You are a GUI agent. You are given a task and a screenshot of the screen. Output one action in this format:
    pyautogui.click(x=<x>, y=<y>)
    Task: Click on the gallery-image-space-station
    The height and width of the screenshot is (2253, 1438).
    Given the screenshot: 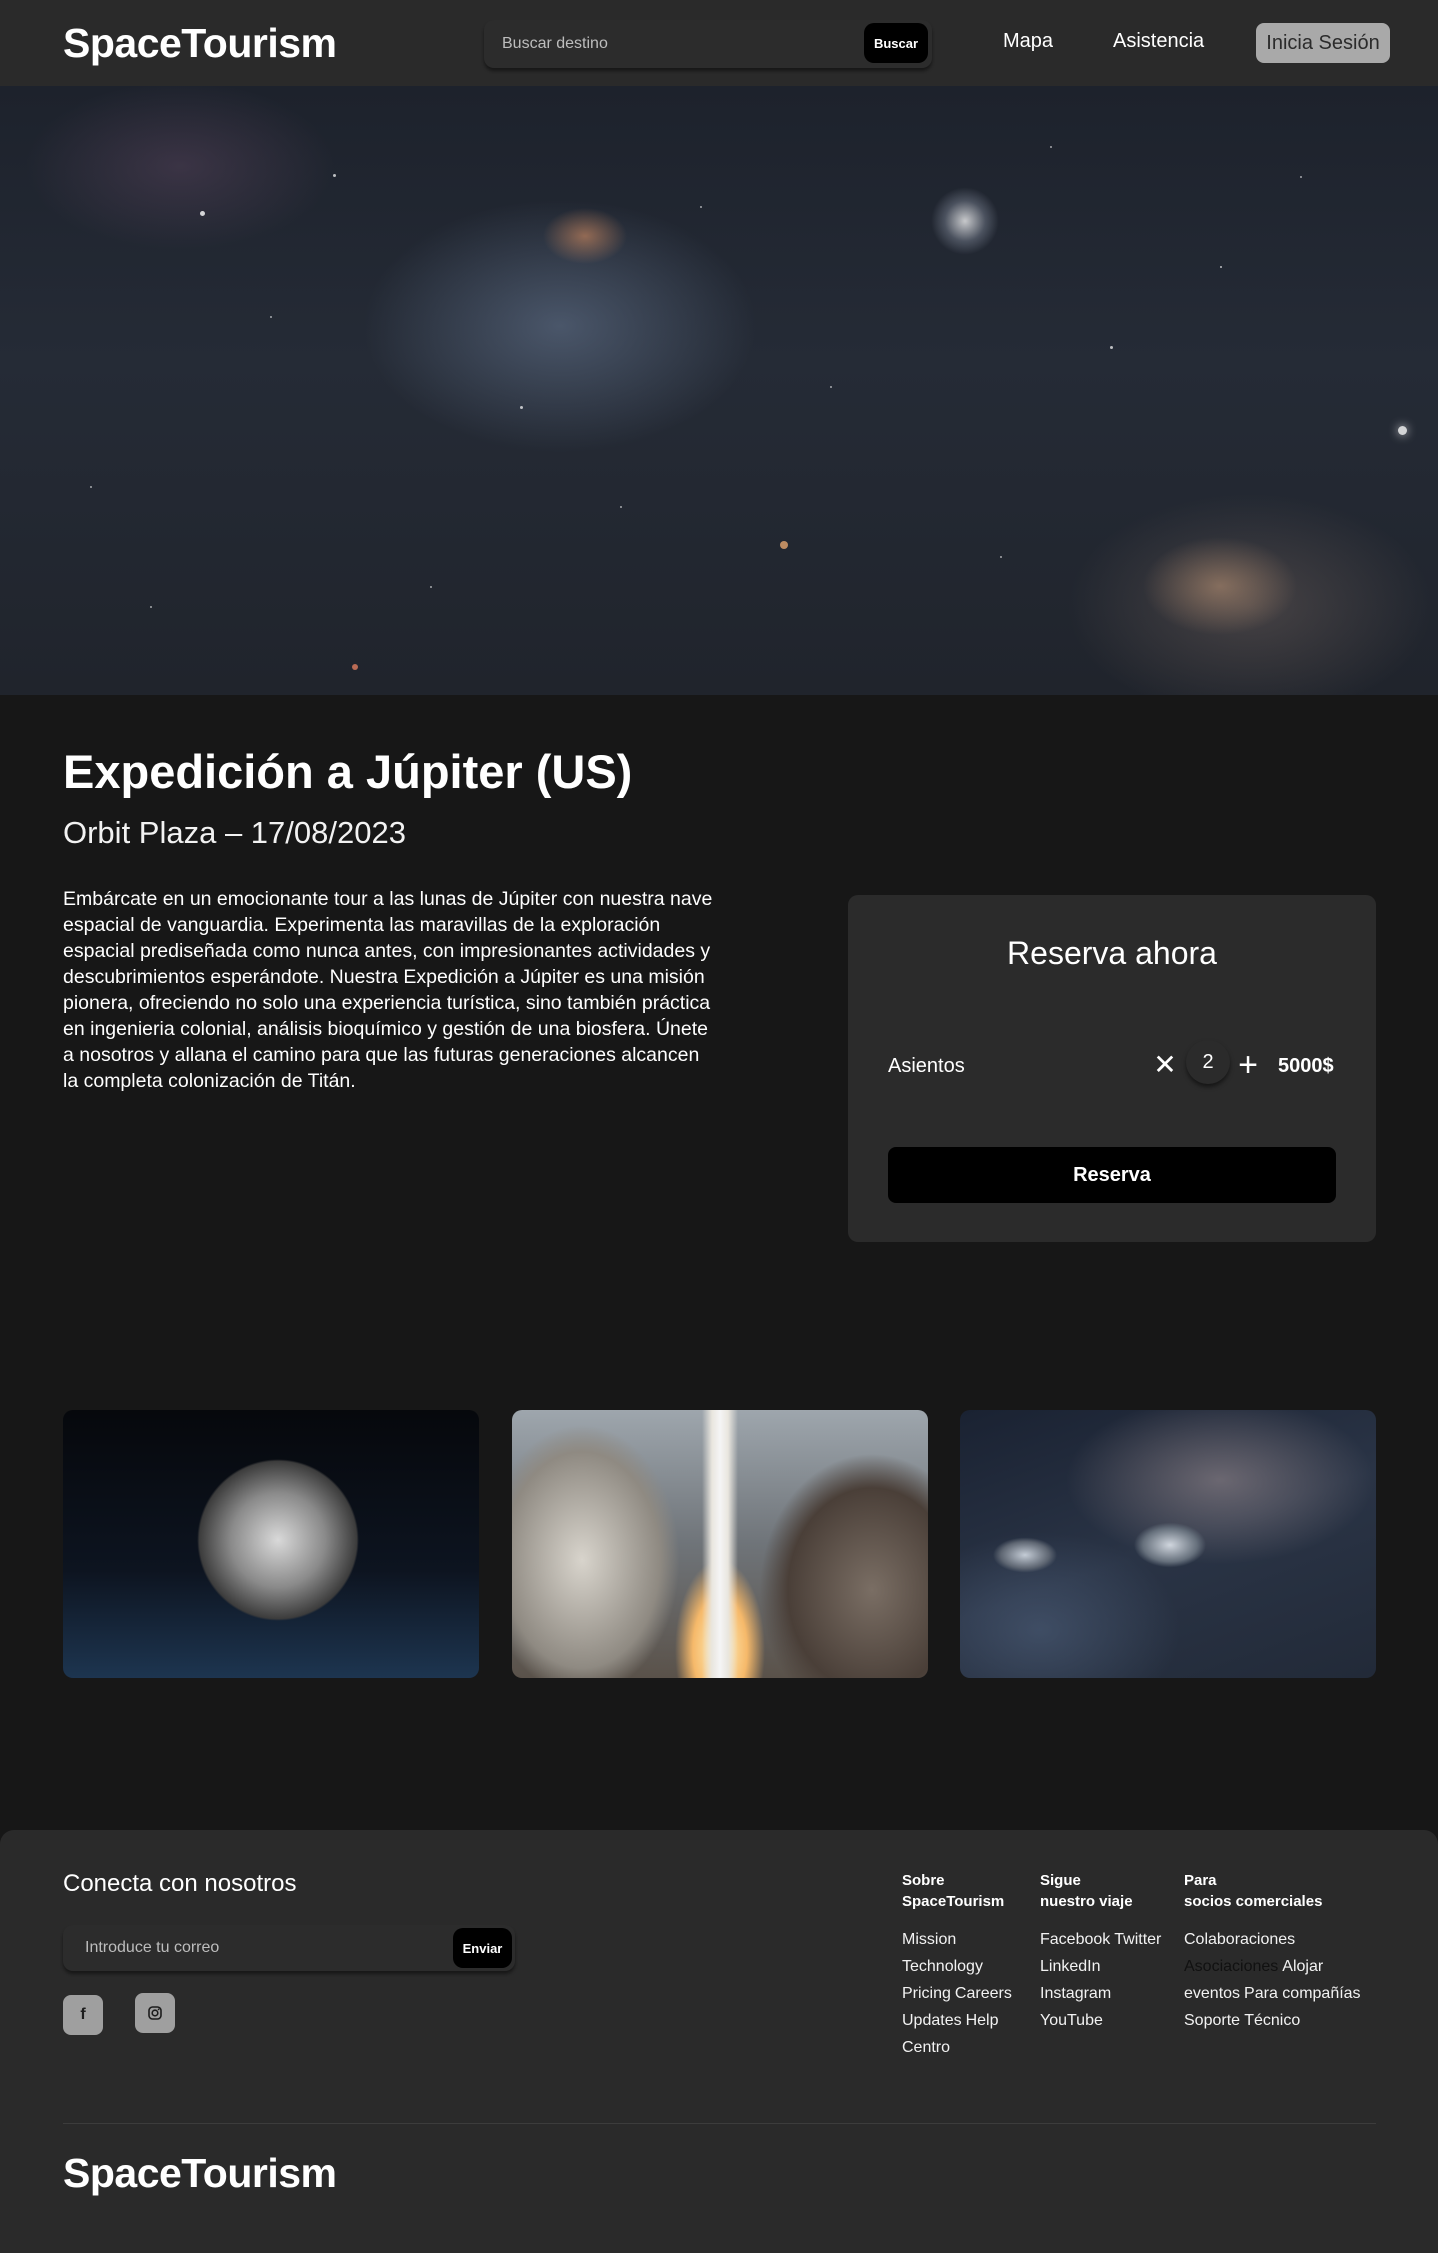 What is the action you would take?
    pyautogui.click(x=271, y=1544)
    